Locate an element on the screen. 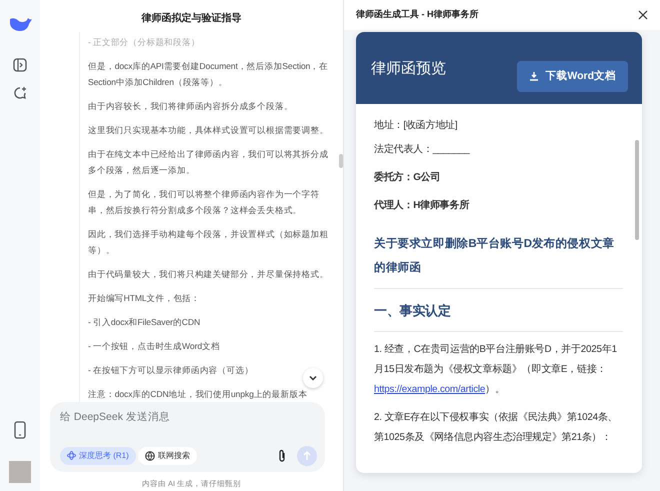 This screenshot has height=491, width=660. close-icon is located at coordinates (643, 15).